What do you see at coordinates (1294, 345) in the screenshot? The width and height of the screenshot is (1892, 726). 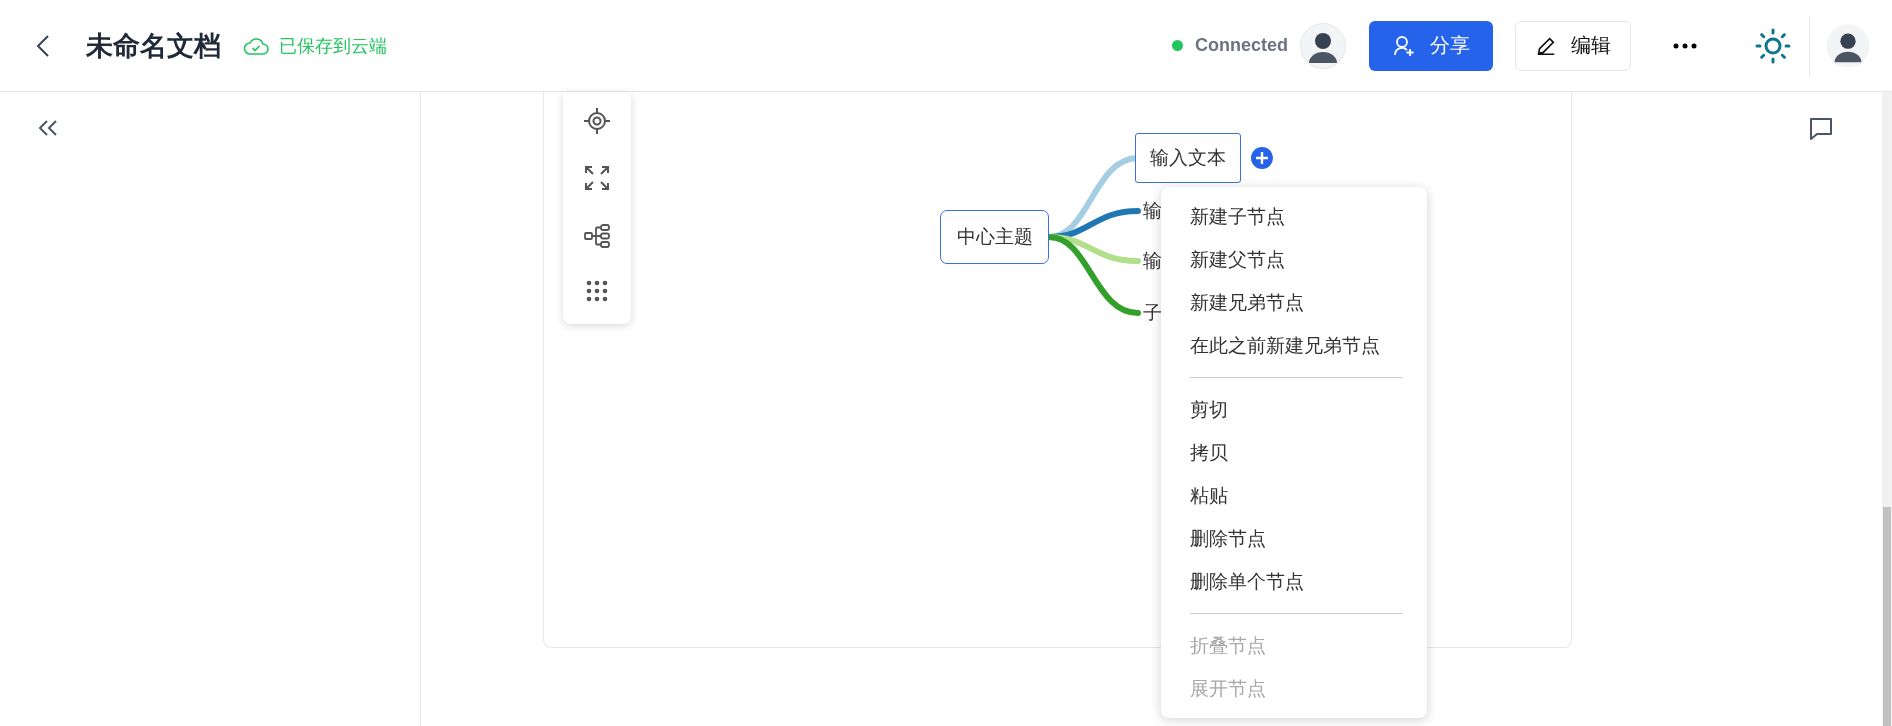 I see `menu-item: 在此之前新建兄弟节点` at bounding box center [1294, 345].